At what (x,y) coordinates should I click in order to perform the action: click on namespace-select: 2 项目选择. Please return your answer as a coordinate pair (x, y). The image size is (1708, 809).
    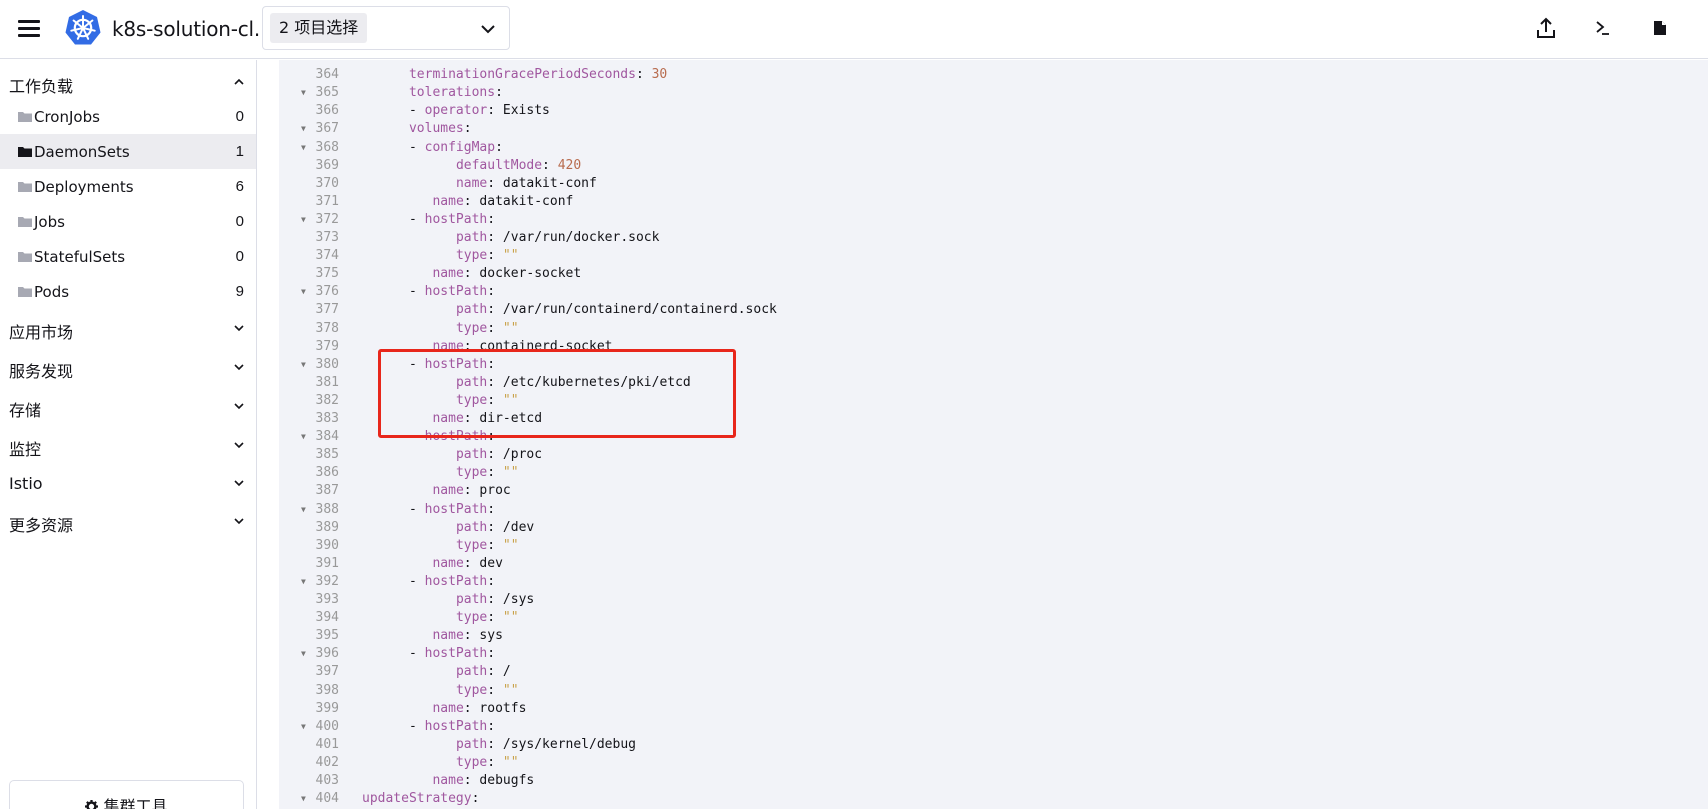
    Looking at the image, I should click on (386, 28).